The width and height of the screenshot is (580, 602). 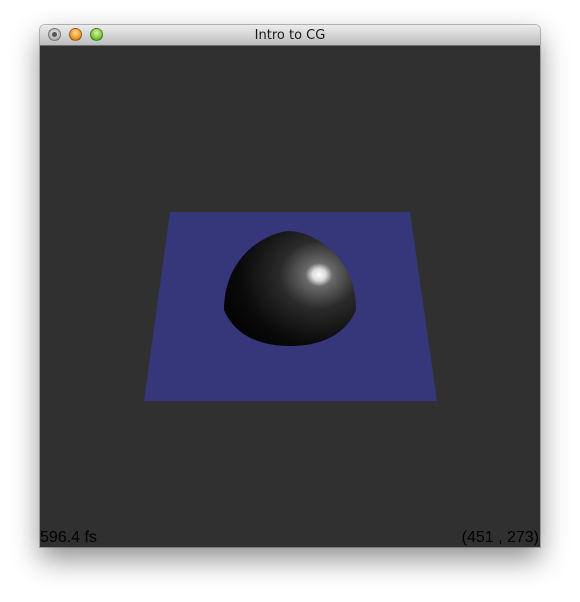 I want to click on title-bar: Intro to CG, so click(x=290, y=35).